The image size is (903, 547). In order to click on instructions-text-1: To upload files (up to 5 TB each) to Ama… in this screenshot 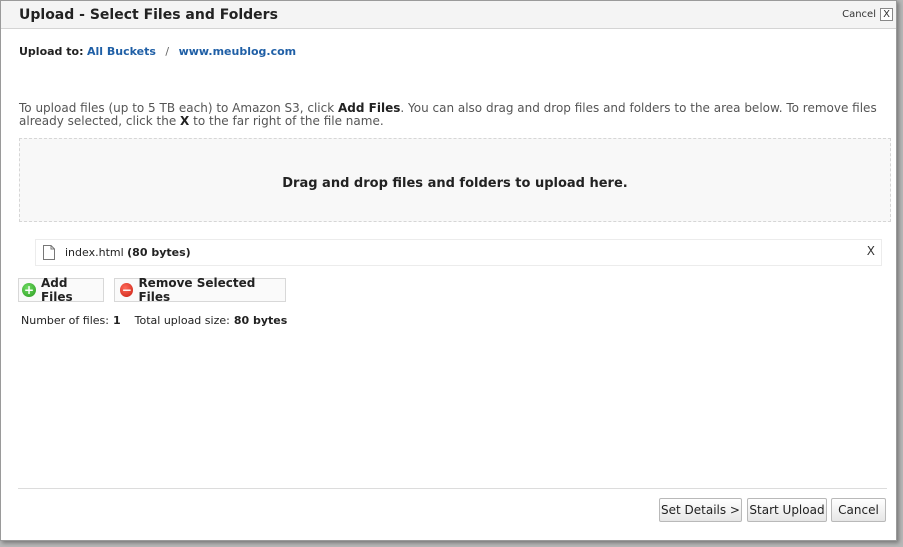, I will do `click(178, 108)`.